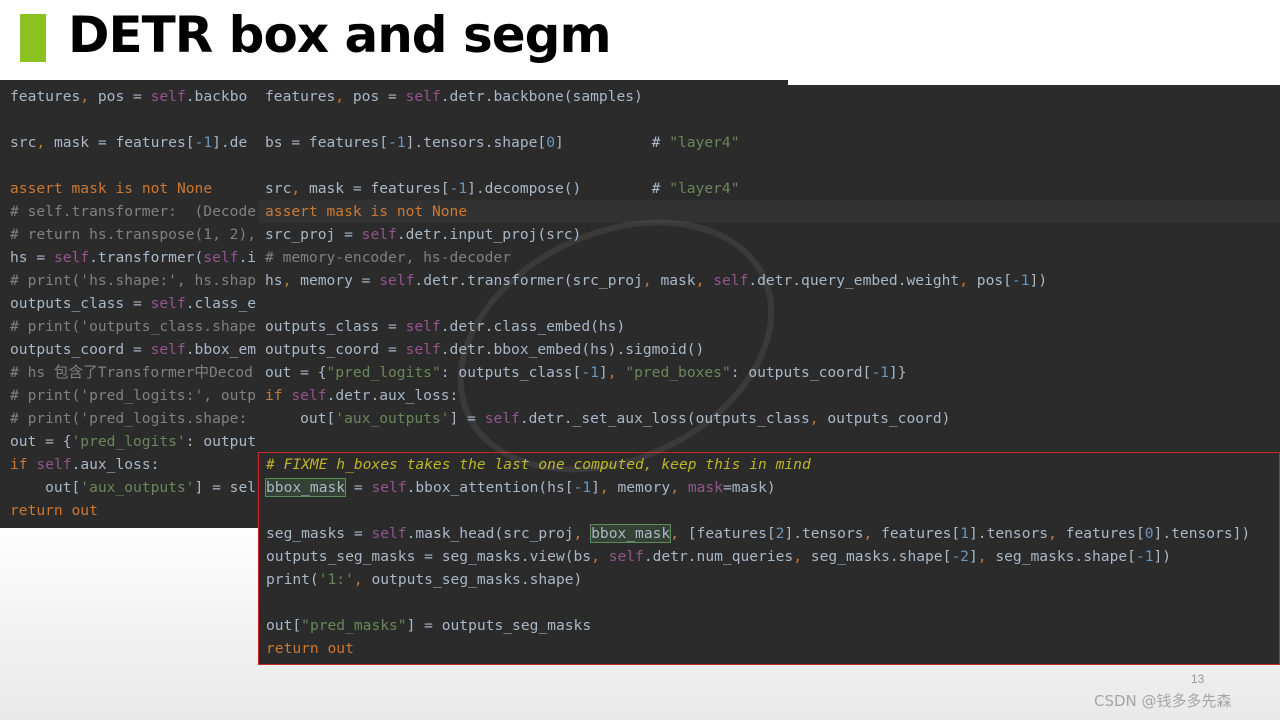 The width and height of the screenshot is (1280, 720). What do you see at coordinates (310, 648) in the screenshot?
I see `code-line: return out` at bounding box center [310, 648].